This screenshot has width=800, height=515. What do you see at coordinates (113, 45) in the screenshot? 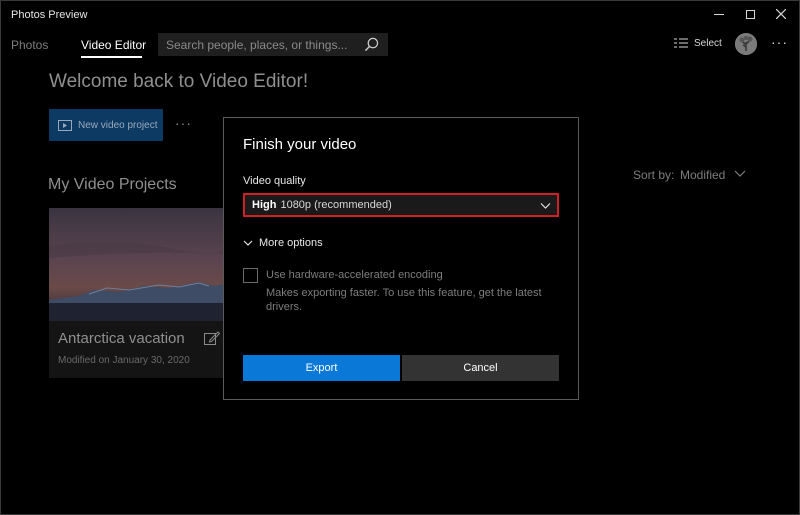
I see `tab-video-editor: Video Editor` at bounding box center [113, 45].